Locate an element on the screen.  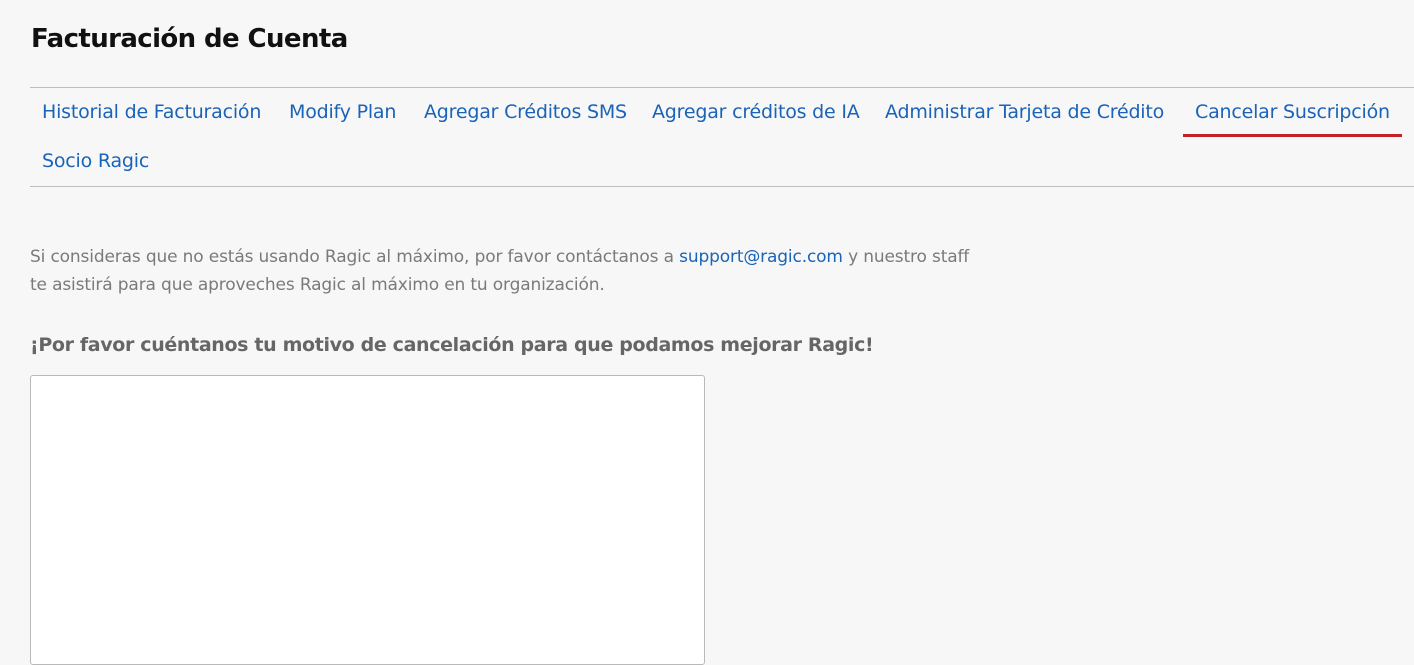
page-title: Facturación de Cuenta is located at coordinates (189, 39).